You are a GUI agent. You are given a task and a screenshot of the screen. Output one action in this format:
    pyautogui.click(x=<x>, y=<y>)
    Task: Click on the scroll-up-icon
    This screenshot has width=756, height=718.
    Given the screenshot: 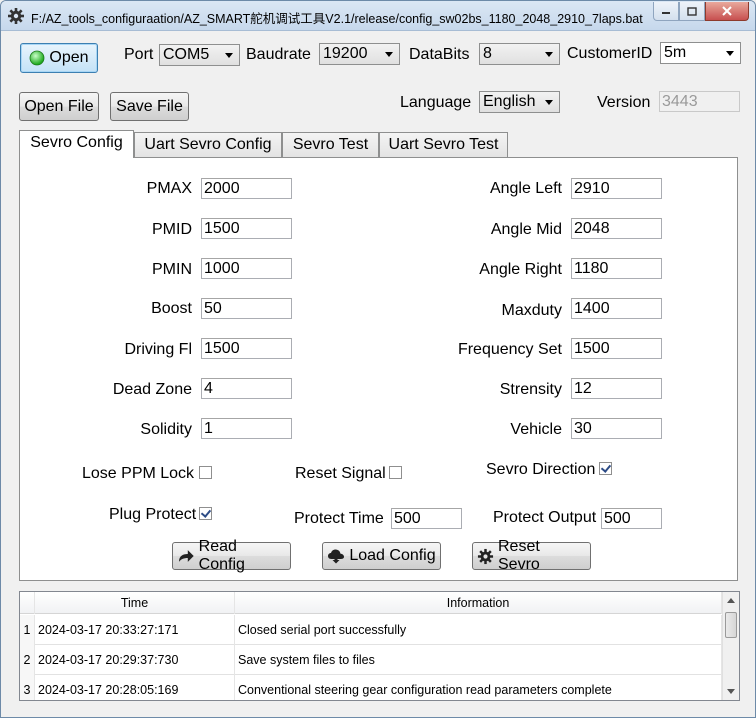 What is the action you would take?
    pyautogui.click(x=731, y=600)
    